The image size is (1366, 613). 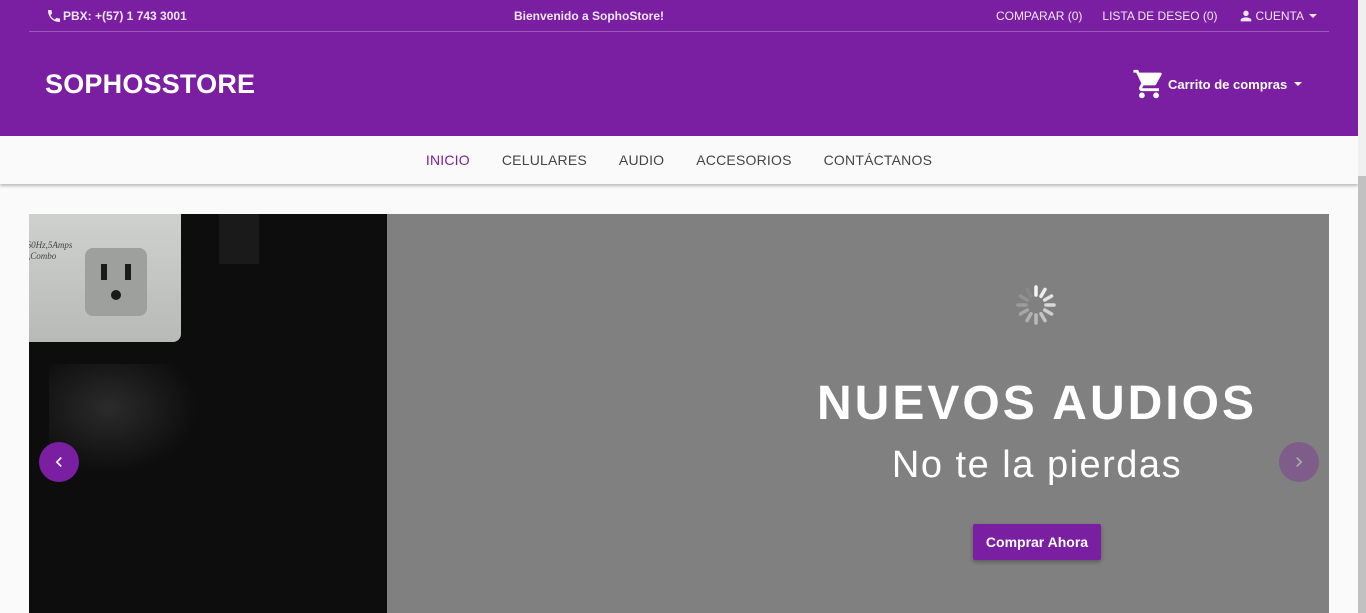 I want to click on nav-item-inicio: INICIO, so click(x=448, y=160).